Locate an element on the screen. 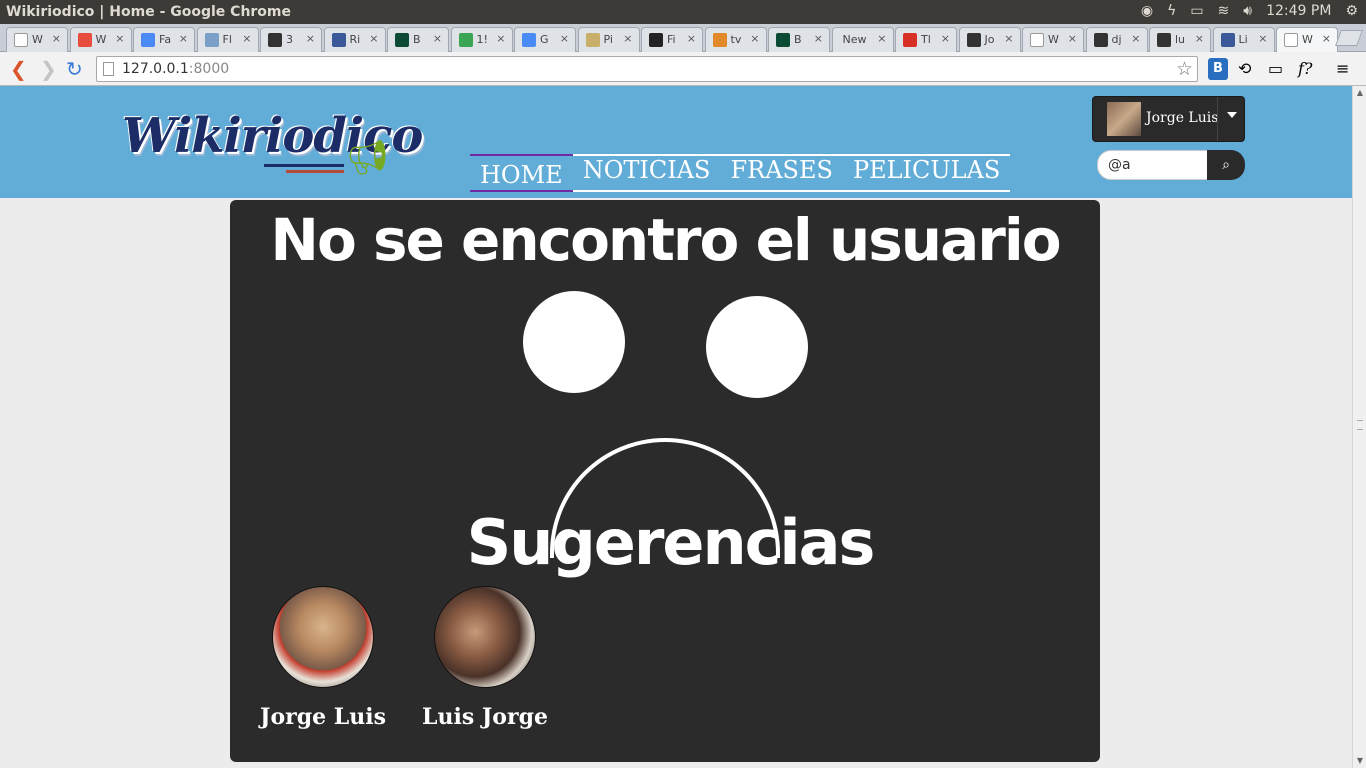  tab-title: Jo is located at coordinates (989, 39).